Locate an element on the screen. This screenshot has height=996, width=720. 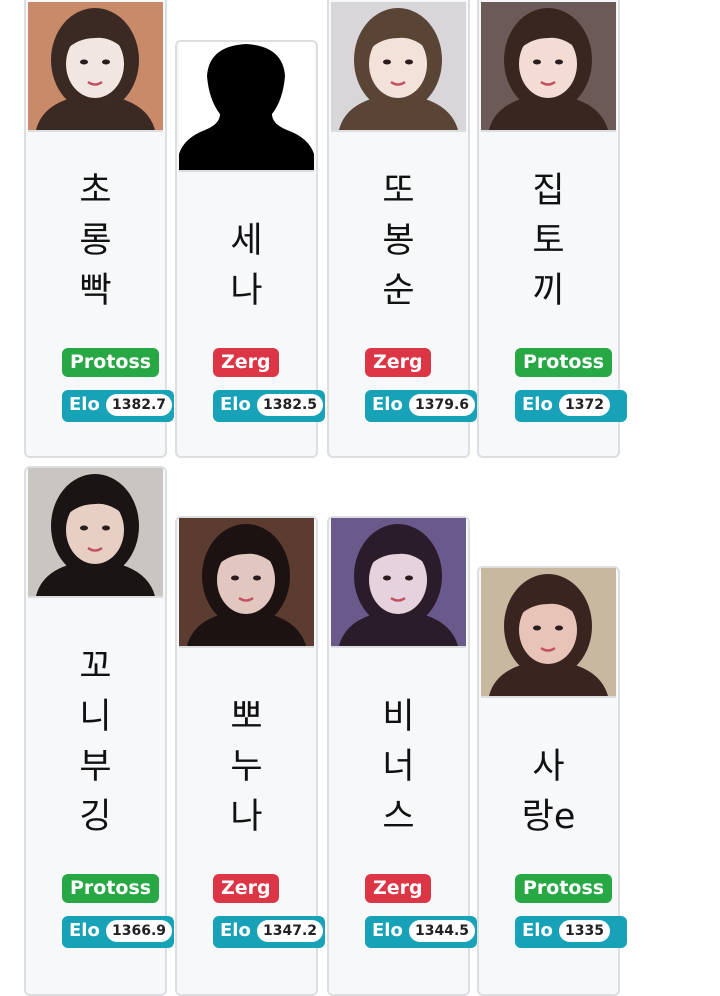
player-name: 초롱빡 is located at coordinates (95, 241).